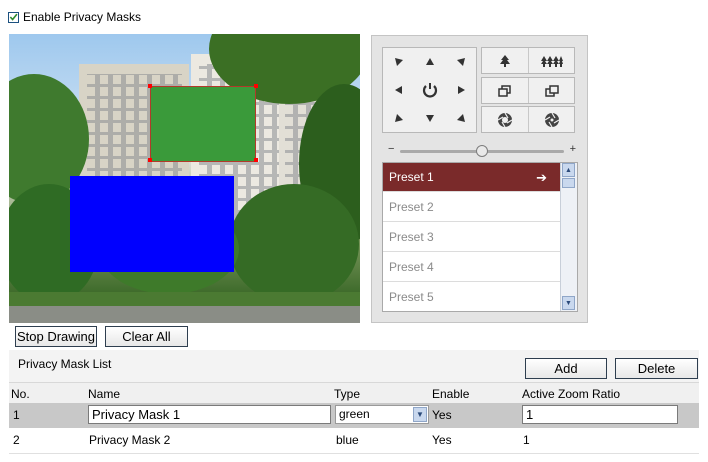  What do you see at coordinates (568, 303) in the screenshot?
I see `scroll-down-icon: ▼` at bounding box center [568, 303].